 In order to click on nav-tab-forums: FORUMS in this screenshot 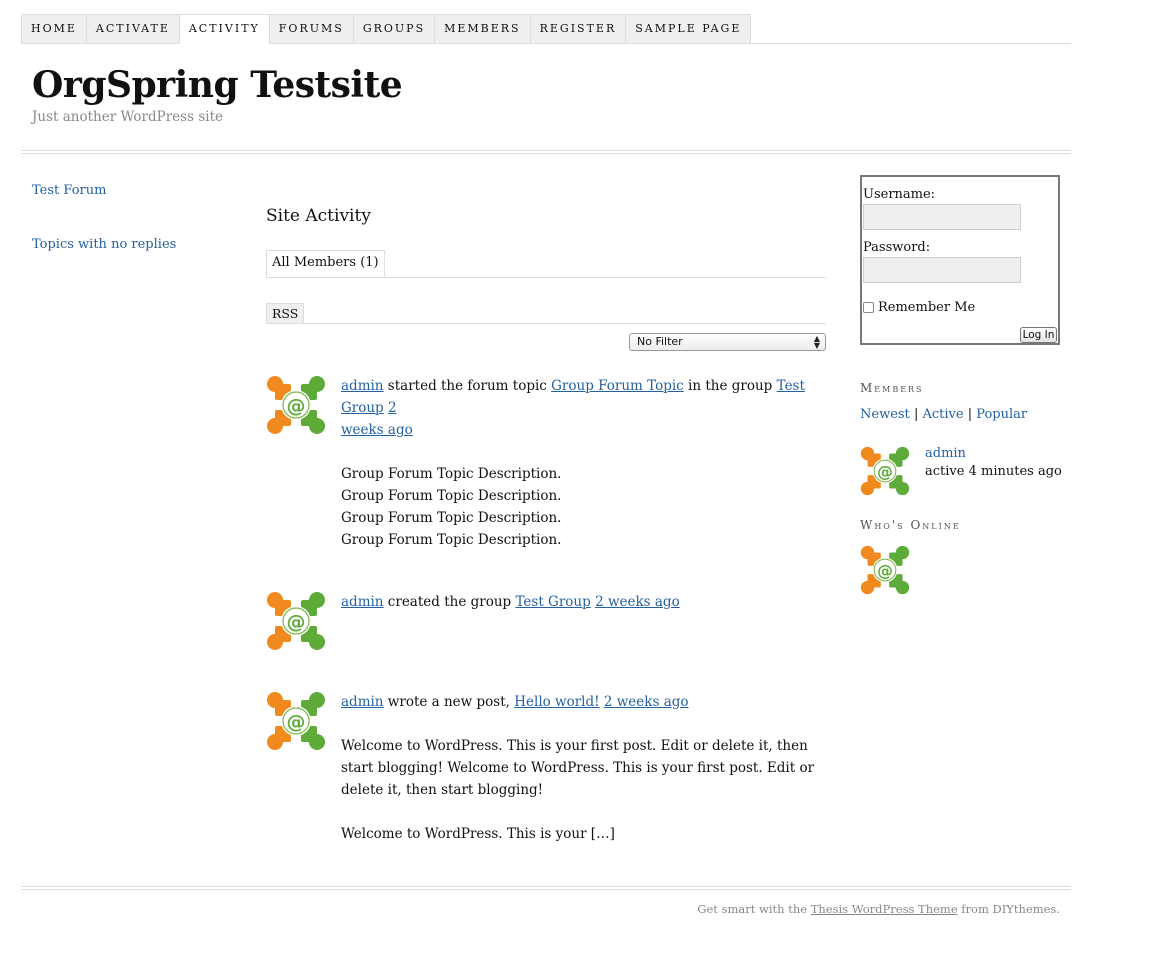, I will do `click(310, 29)`.